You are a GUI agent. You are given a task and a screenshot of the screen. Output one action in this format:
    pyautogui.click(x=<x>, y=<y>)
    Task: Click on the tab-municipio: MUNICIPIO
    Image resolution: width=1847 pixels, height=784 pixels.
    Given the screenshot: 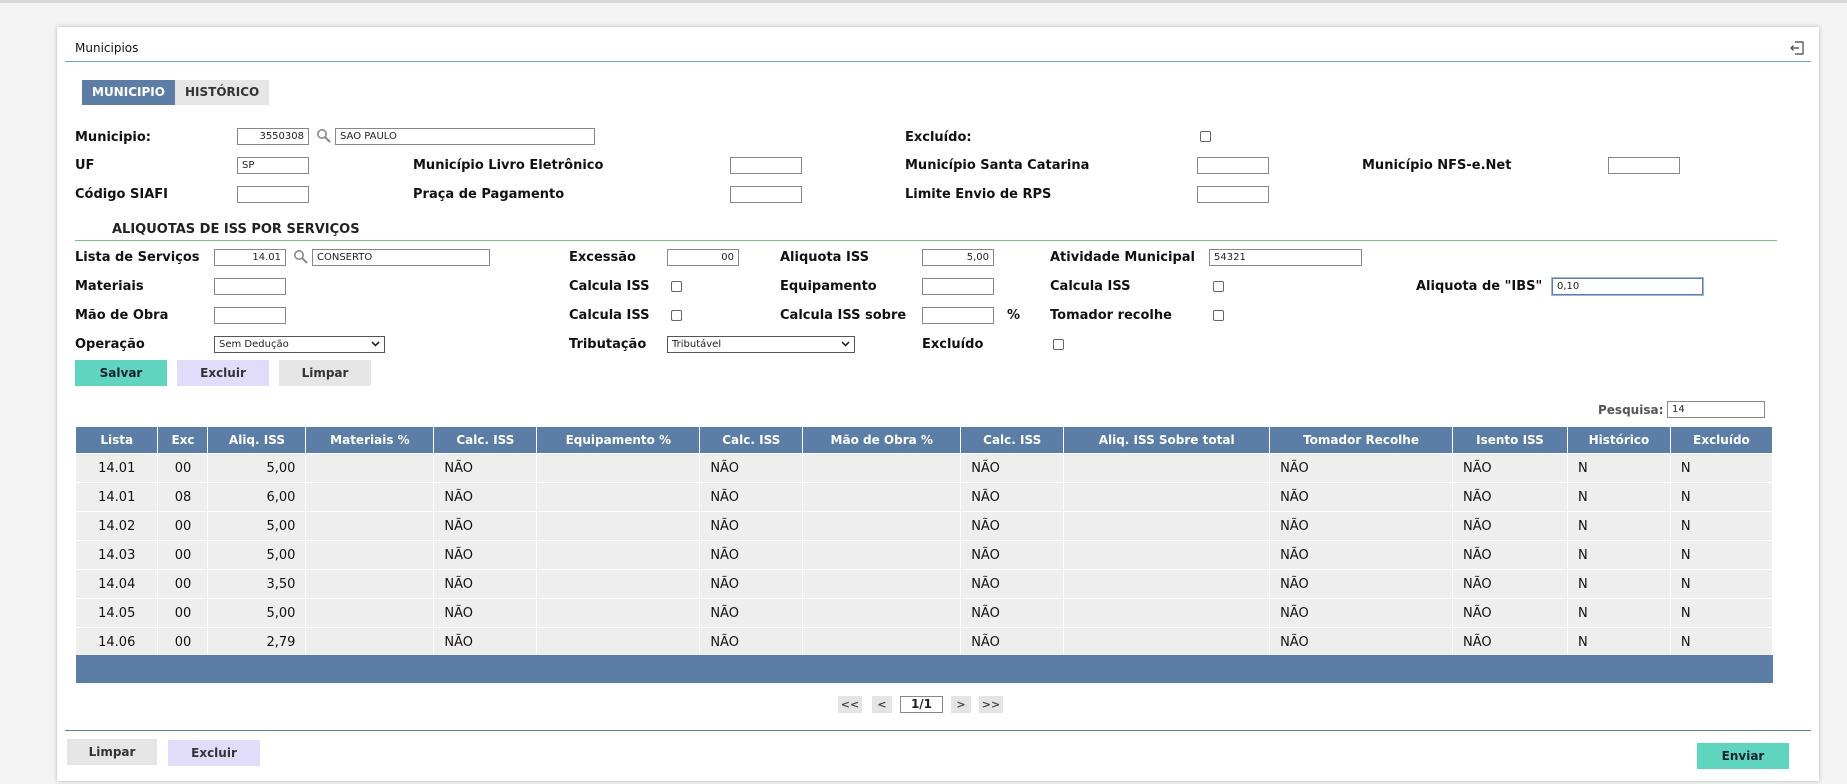 What is the action you would take?
    pyautogui.click(x=128, y=92)
    